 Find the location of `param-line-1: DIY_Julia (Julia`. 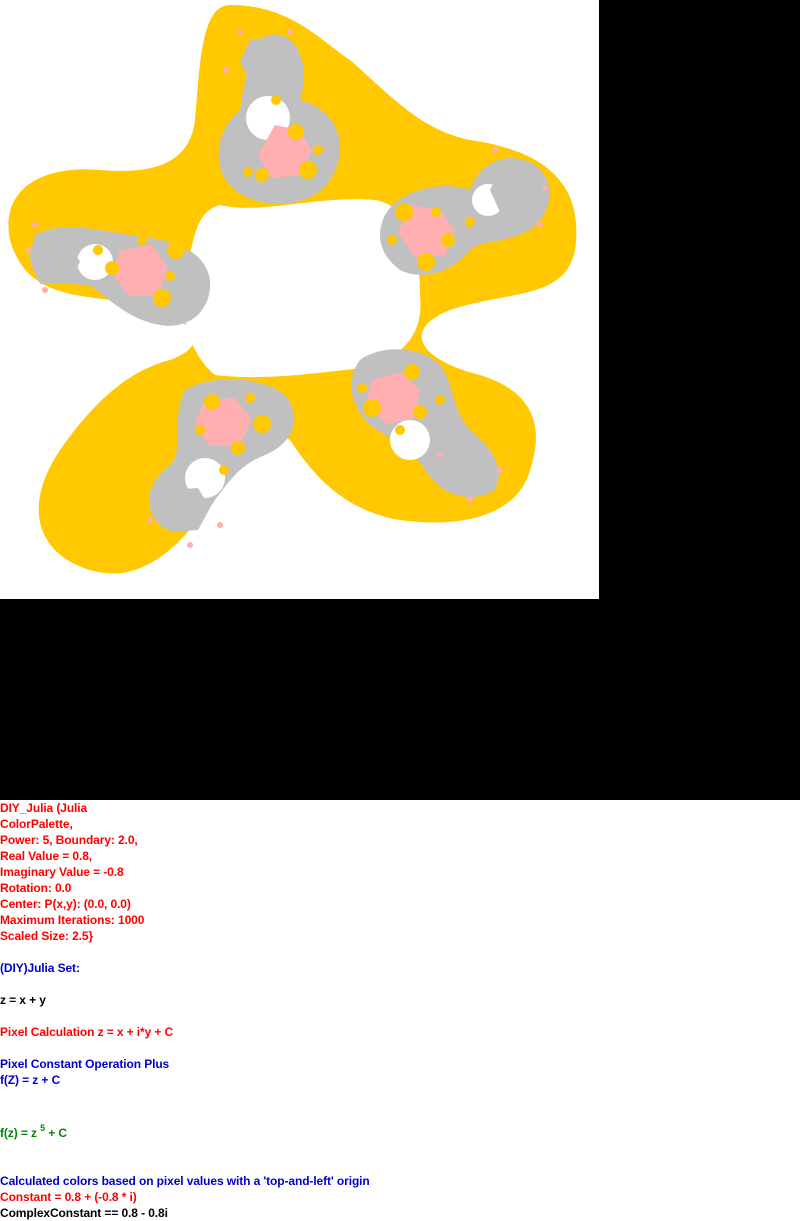

param-line-1: DIY_Julia (Julia is located at coordinates (44, 808).